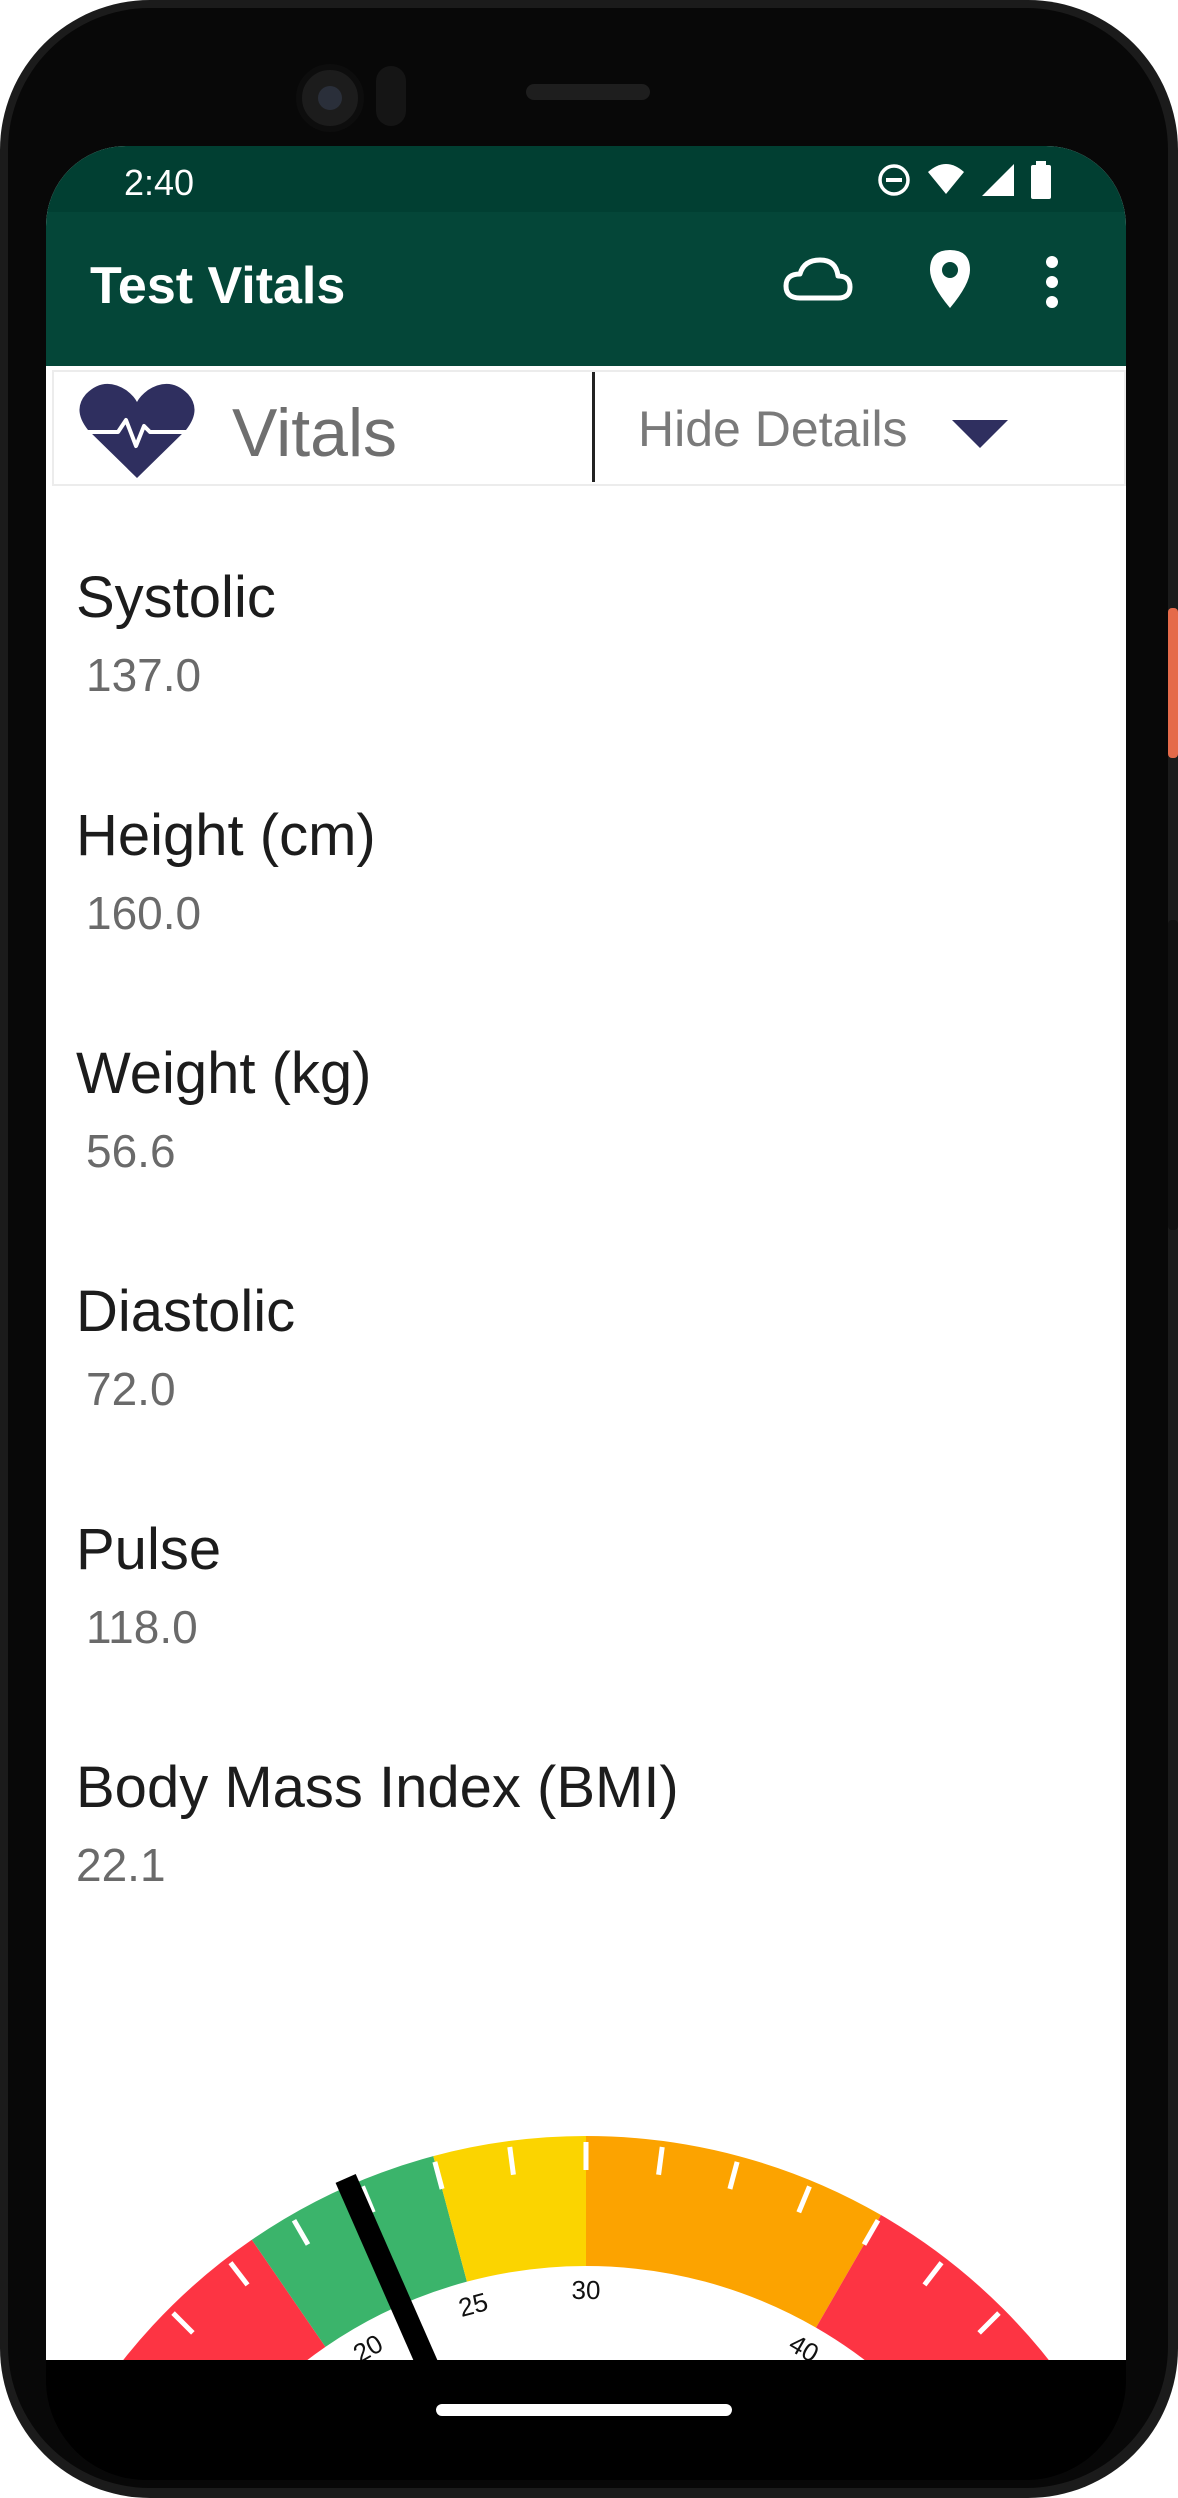 Image resolution: width=1178 pixels, height=2498 pixels. I want to click on bmi-label: Body Mass Index (BMI), so click(377, 1787).